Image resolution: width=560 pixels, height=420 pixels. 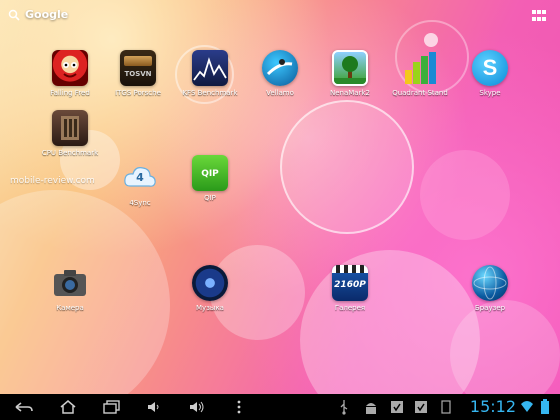 What do you see at coordinates (545, 406) in the screenshot?
I see `battery-icon` at bounding box center [545, 406].